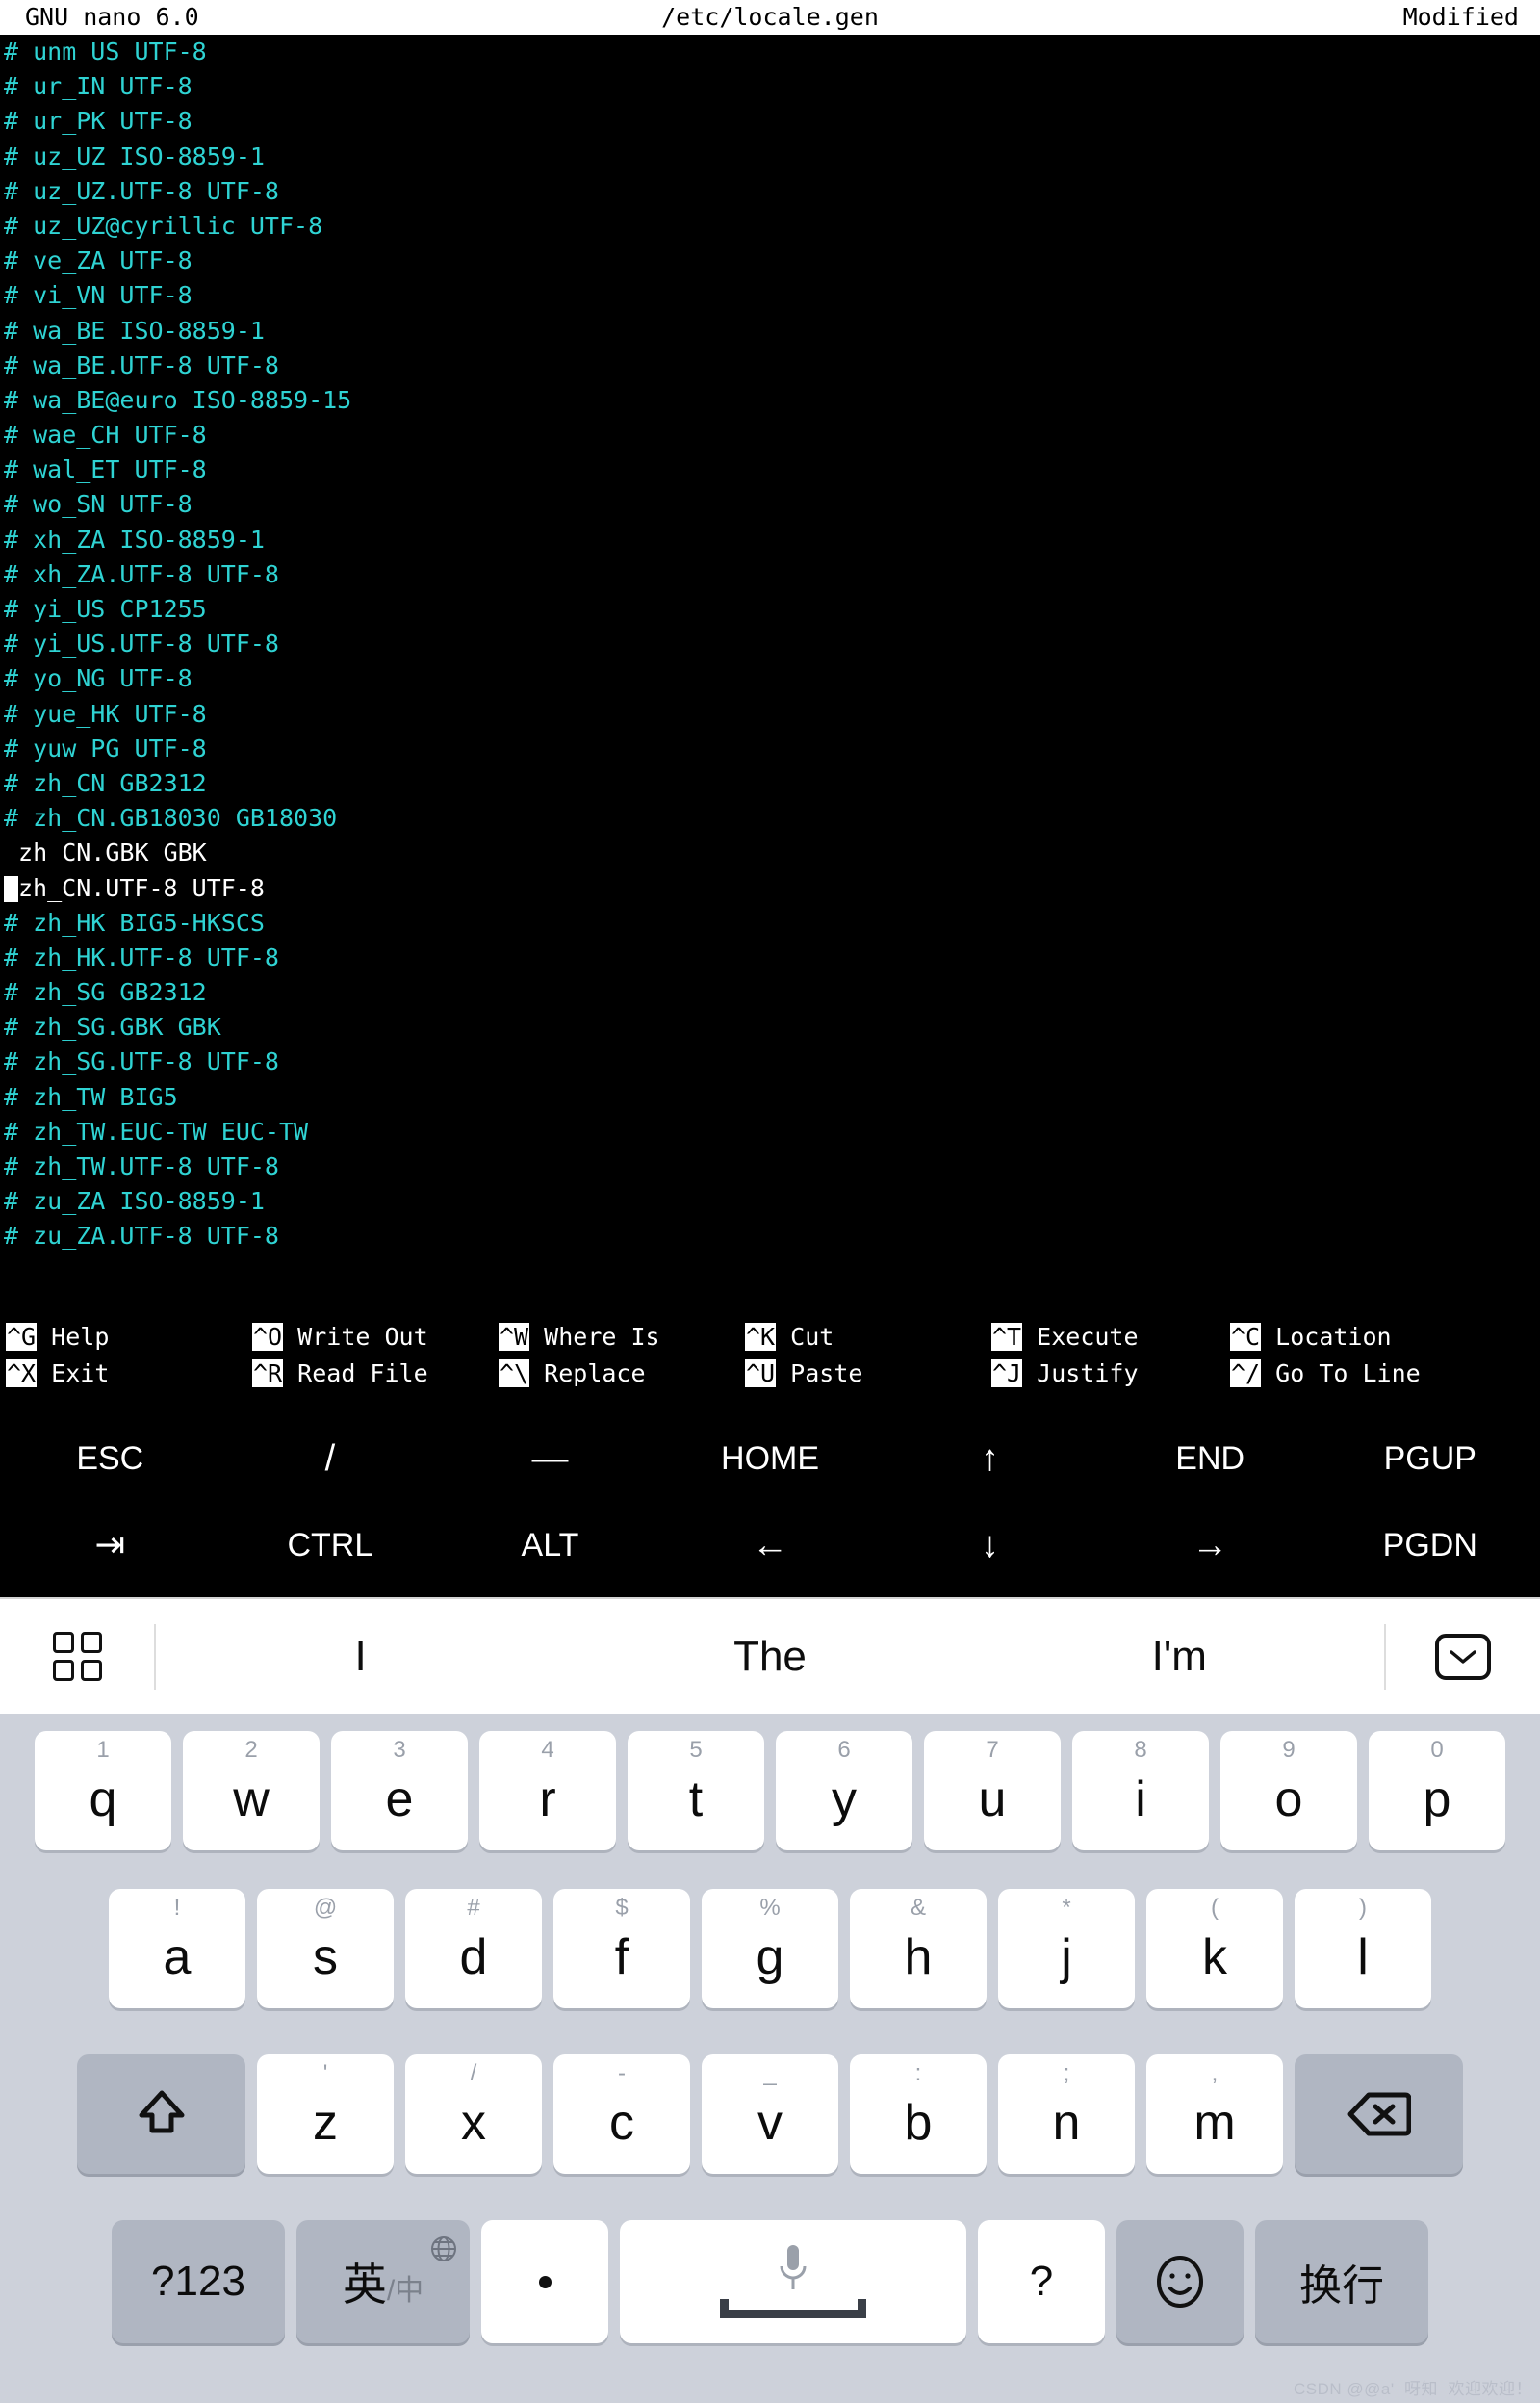 The width and height of the screenshot is (1540, 2403). What do you see at coordinates (918, 2073) in the screenshot?
I see `key-alt-label: :` at bounding box center [918, 2073].